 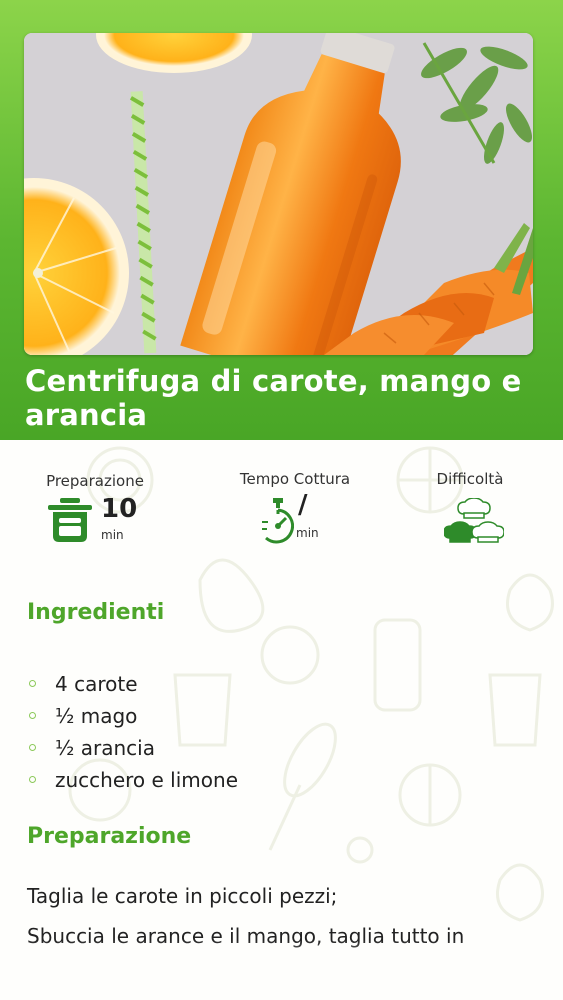 What do you see at coordinates (96, 684) in the screenshot?
I see `ingredient-text: 4 carote` at bounding box center [96, 684].